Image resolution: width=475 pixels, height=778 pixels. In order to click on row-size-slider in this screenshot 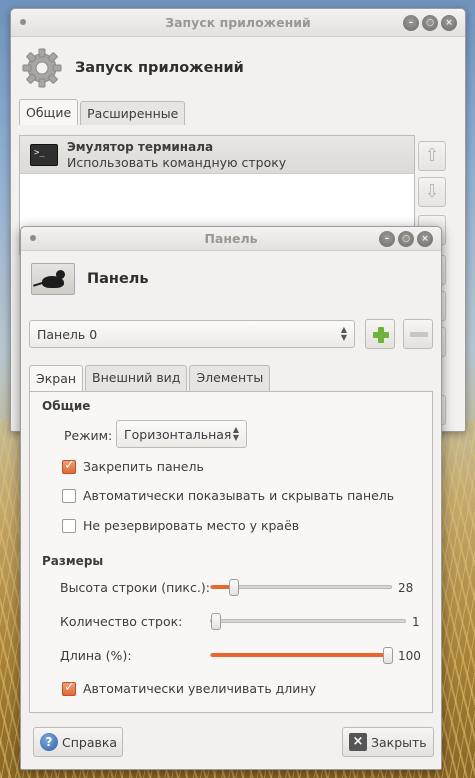, I will do `click(301, 587)`.